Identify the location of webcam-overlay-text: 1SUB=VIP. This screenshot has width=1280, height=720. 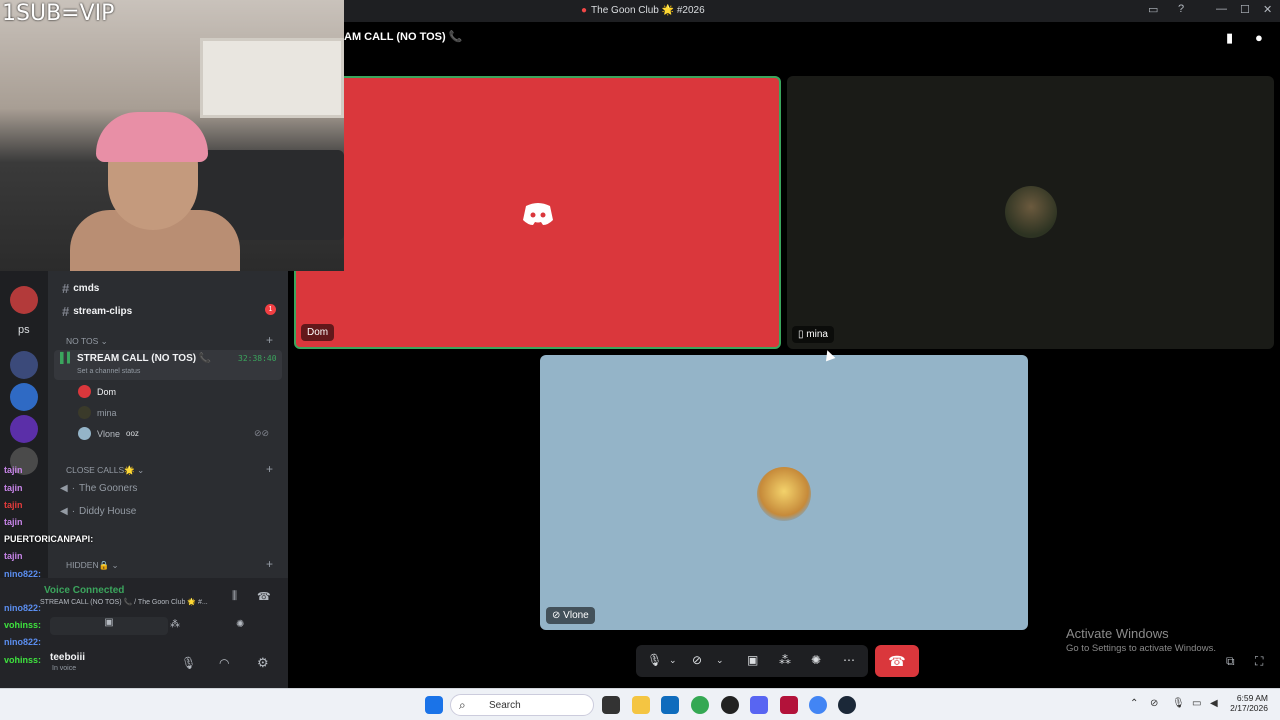
(58, 13).